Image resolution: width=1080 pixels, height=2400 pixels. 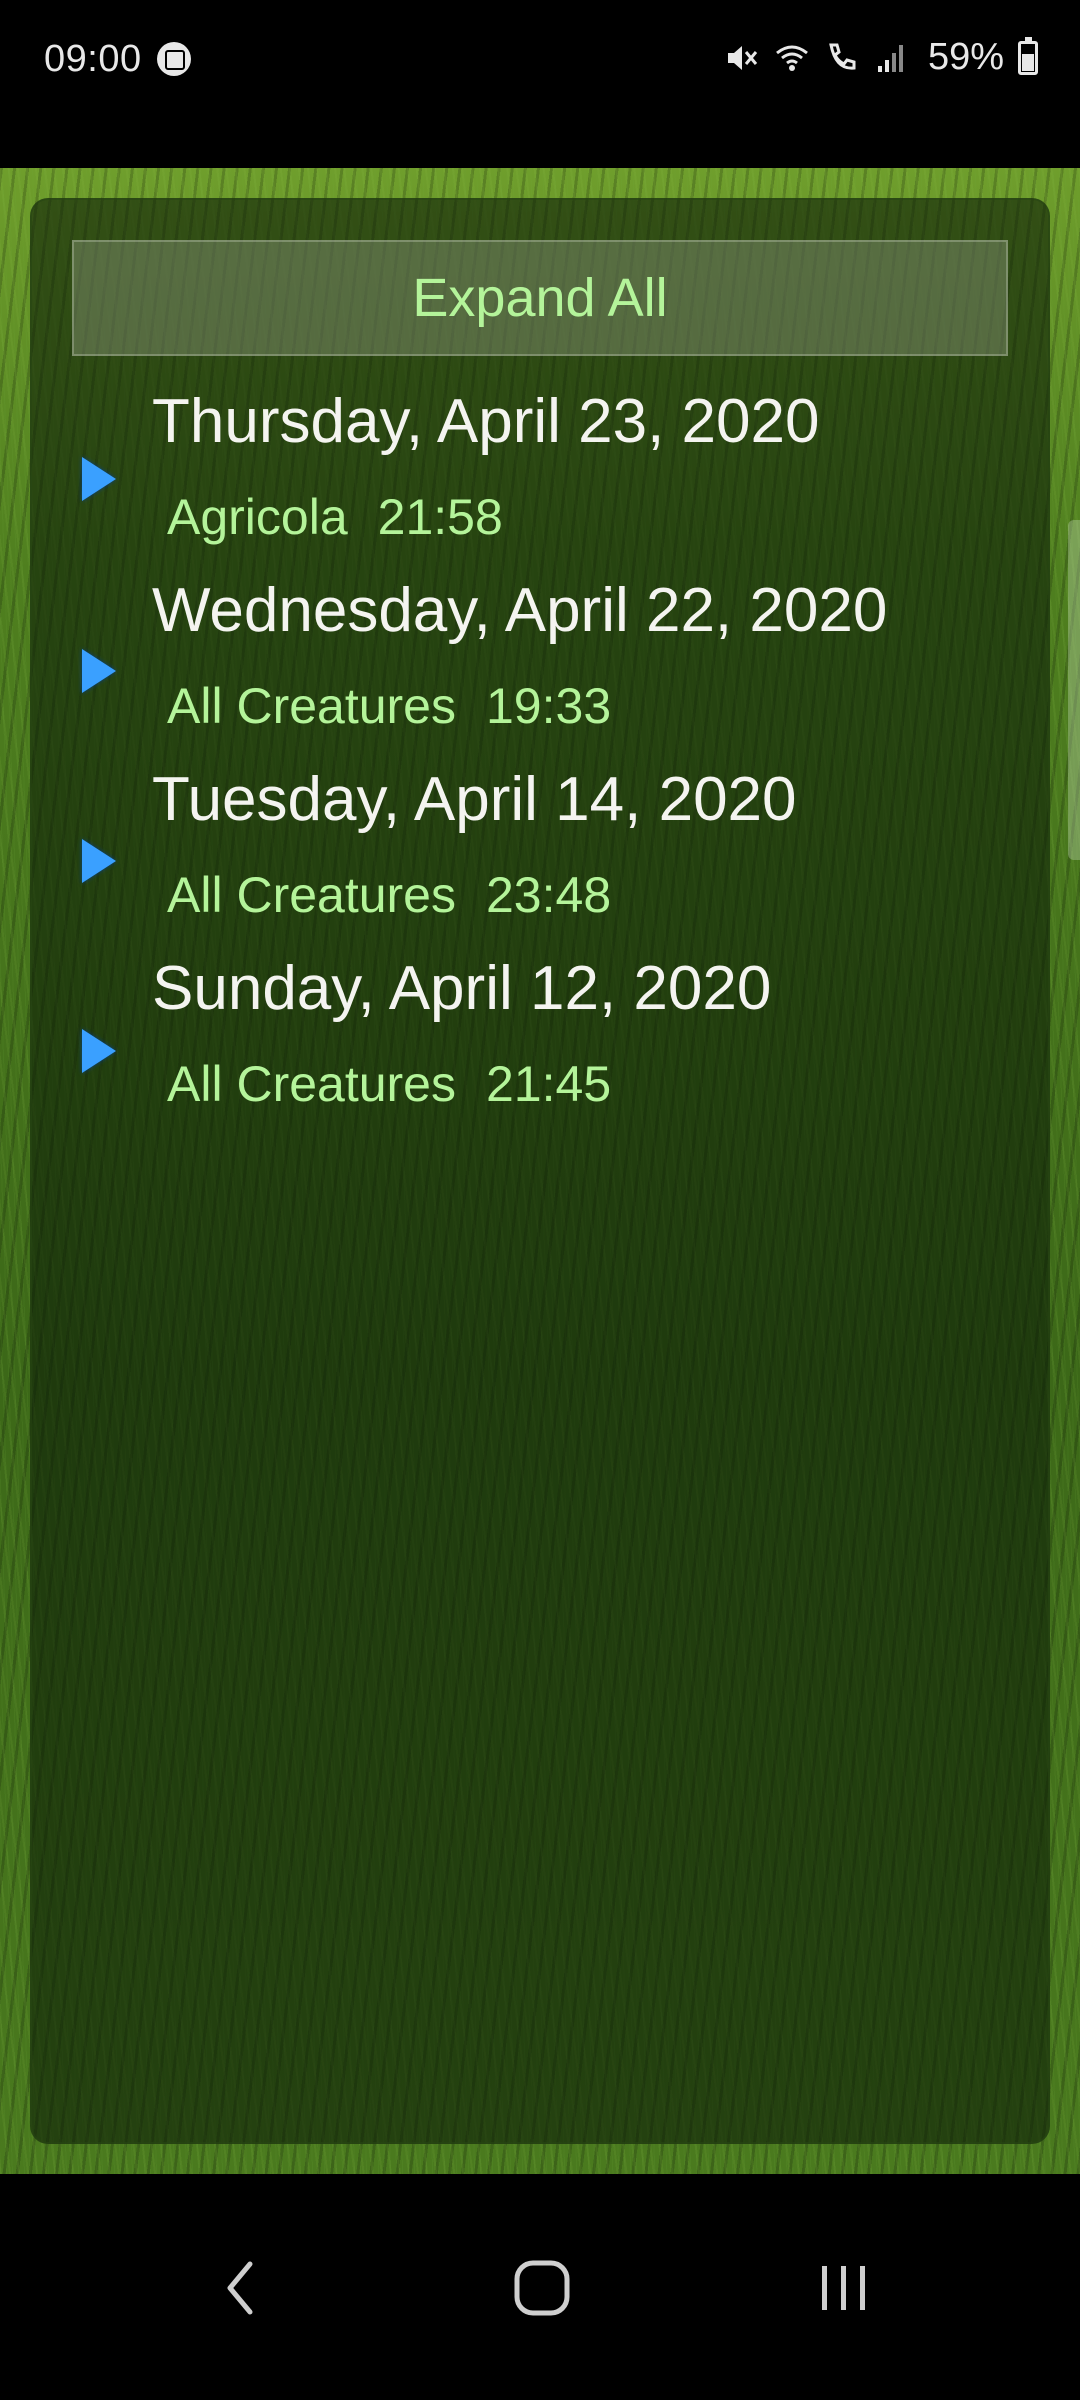 I want to click on battery-icon, so click(x=1028, y=55).